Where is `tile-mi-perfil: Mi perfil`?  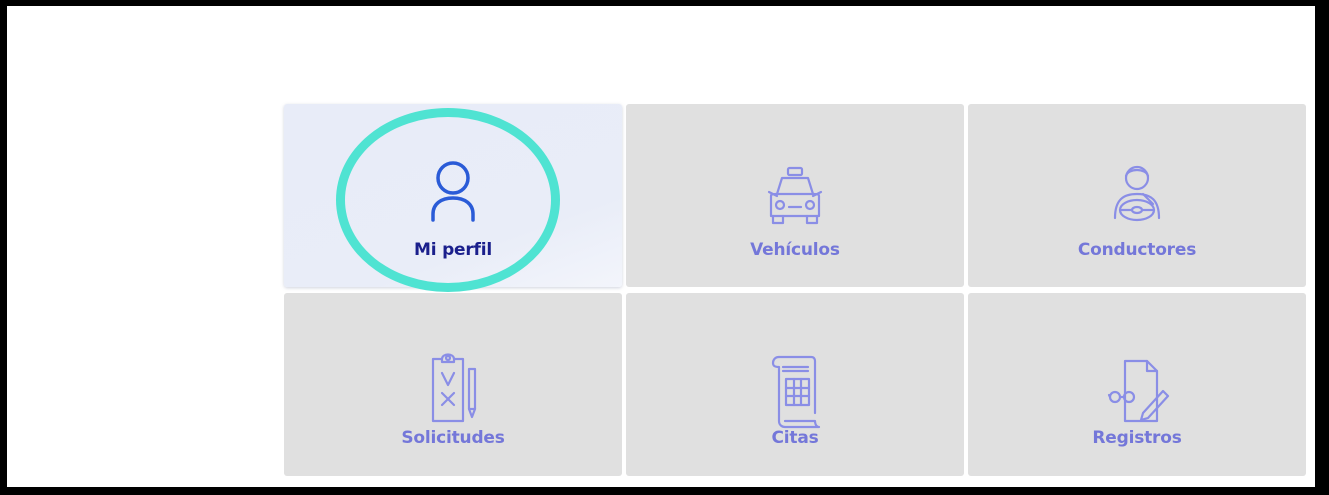
tile-mi-perfil: Mi perfil is located at coordinates (453, 195).